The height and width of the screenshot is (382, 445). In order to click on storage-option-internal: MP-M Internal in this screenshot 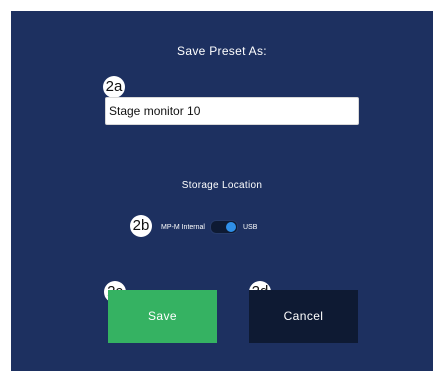, I will do `click(183, 227)`.